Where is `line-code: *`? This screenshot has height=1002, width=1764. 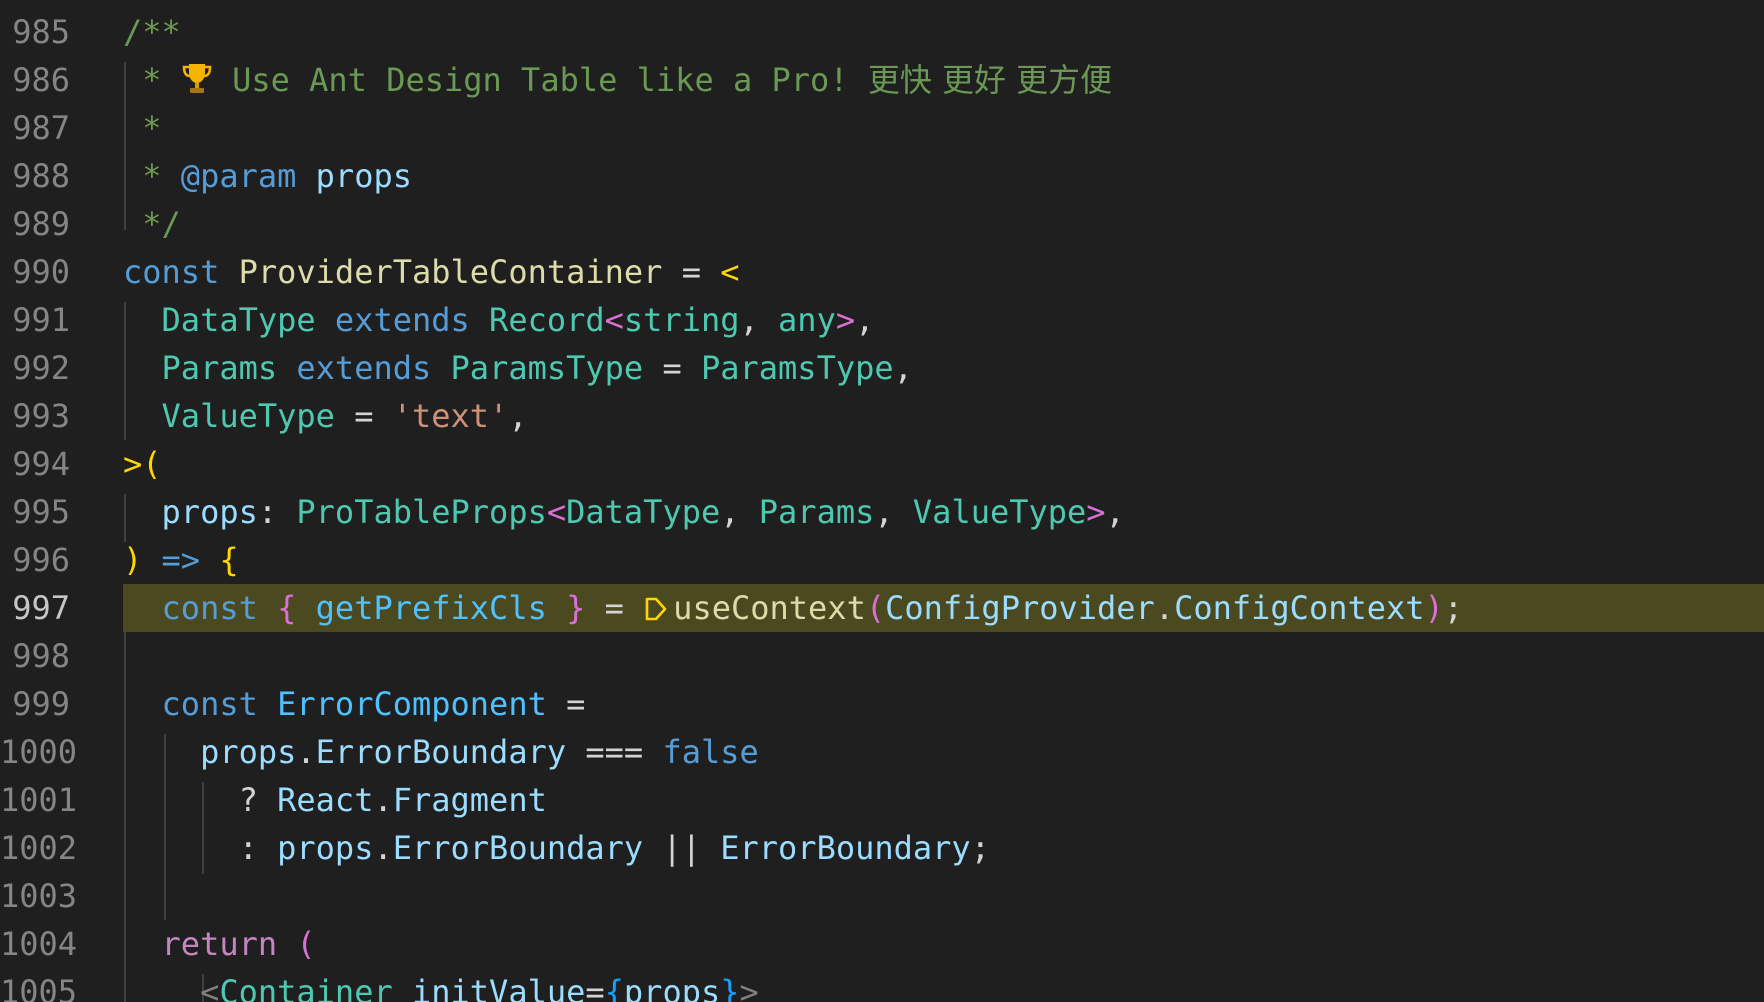 line-code: * is located at coordinates (142, 128).